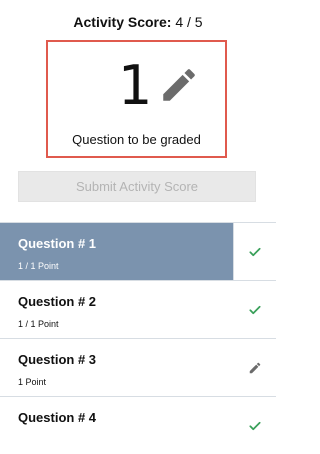 This screenshot has height=454, width=320. Describe the element at coordinates (137, 186) in the screenshot. I see `submit-activity-score-button: Submit Activity Score` at that location.